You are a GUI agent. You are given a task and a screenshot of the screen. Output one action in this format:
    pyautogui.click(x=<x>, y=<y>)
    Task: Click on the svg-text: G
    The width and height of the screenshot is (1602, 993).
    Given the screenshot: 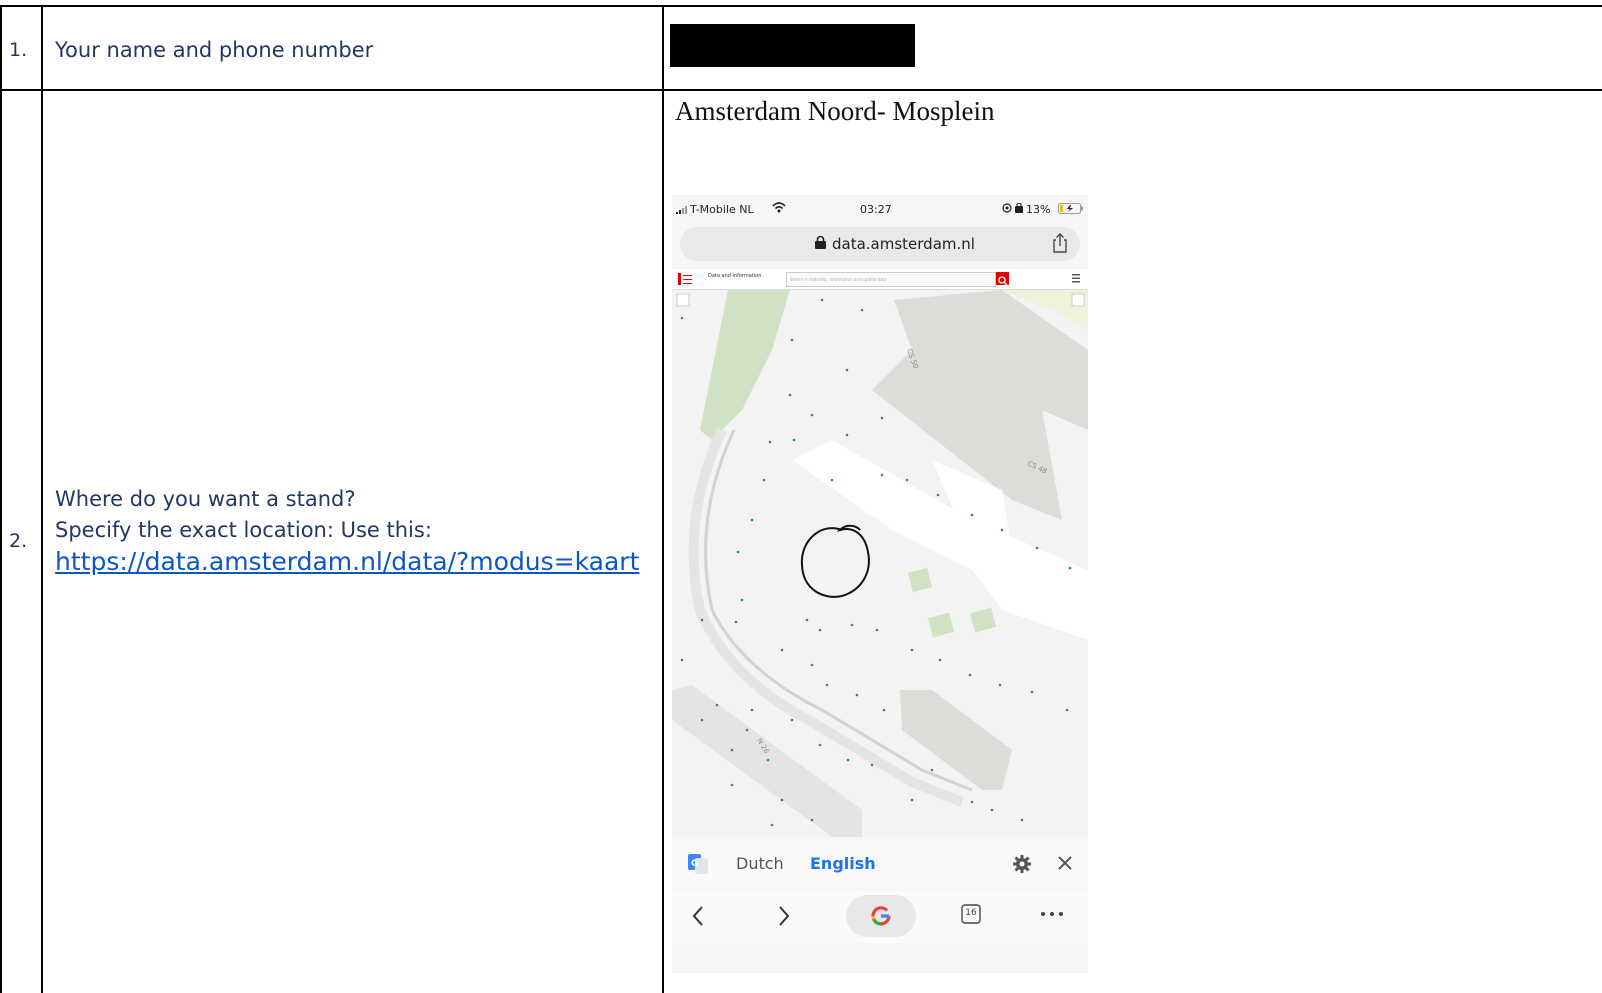 What is the action you would take?
    pyautogui.click(x=694, y=864)
    